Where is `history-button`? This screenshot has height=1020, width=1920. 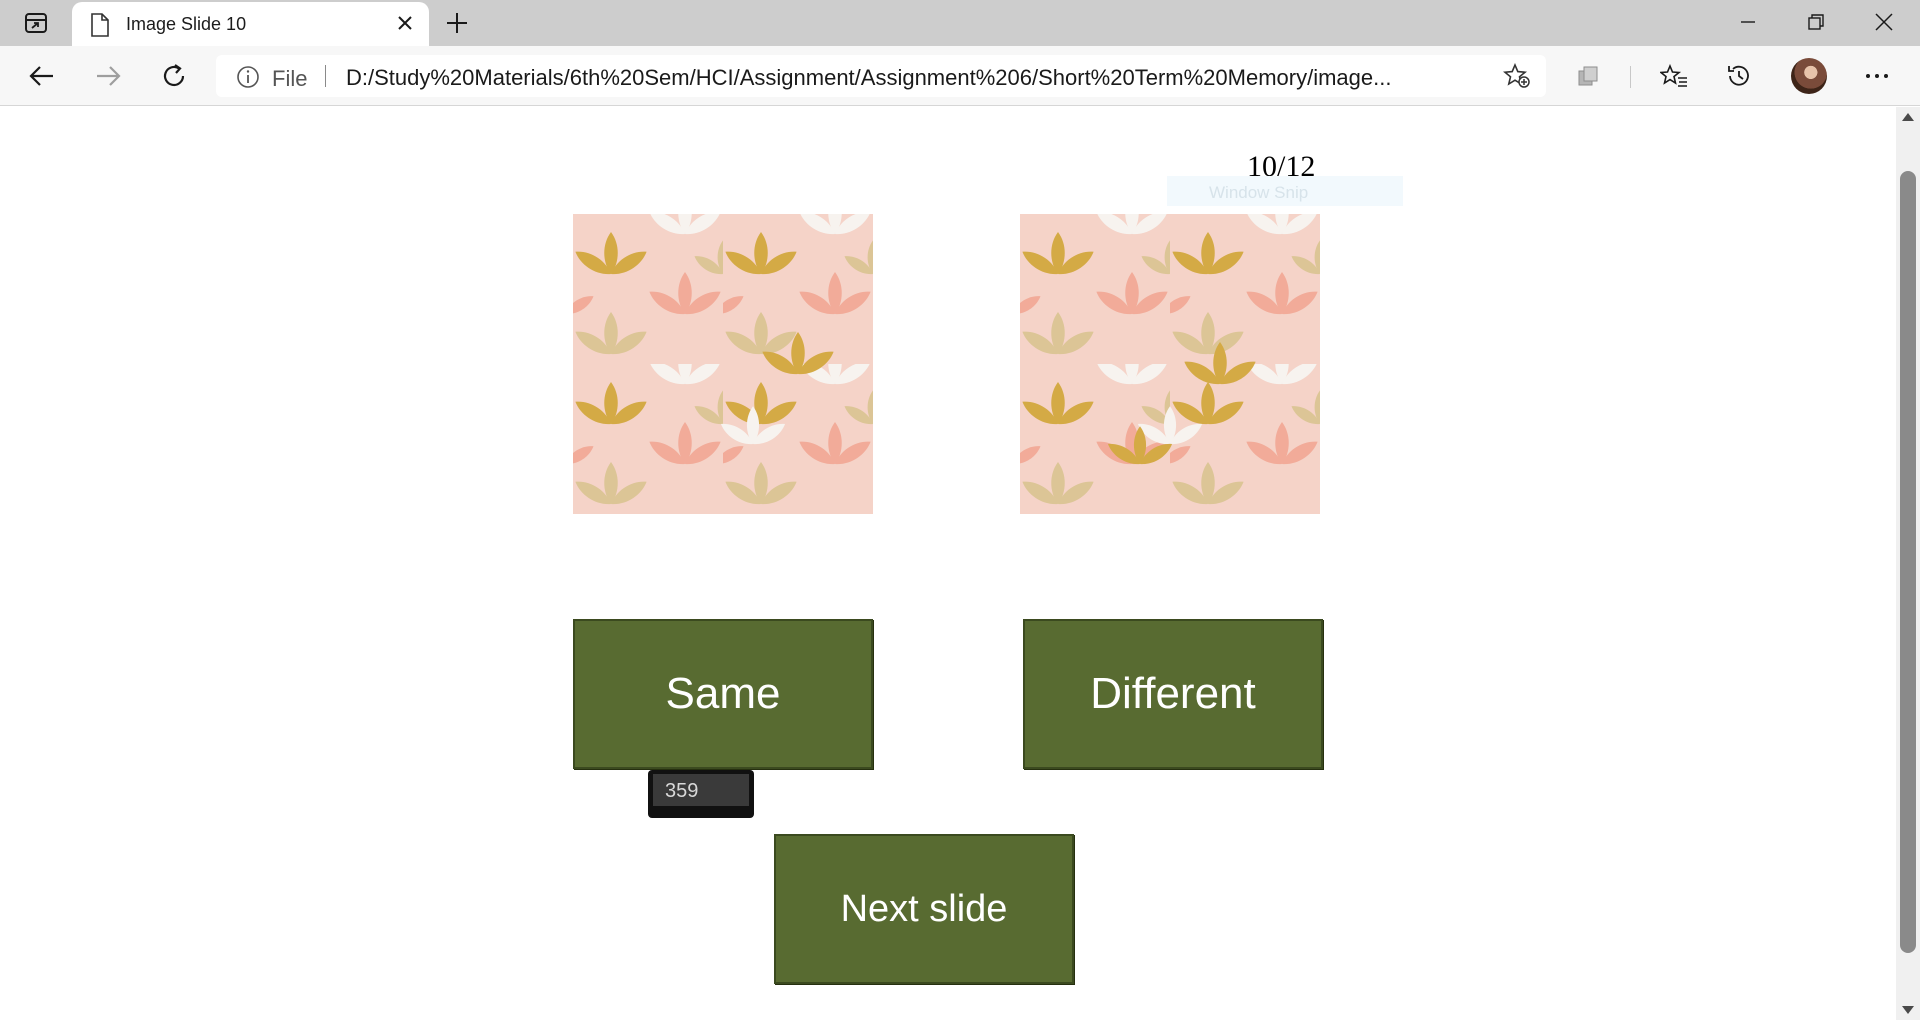 history-button is located at coordinates (1739, 76).